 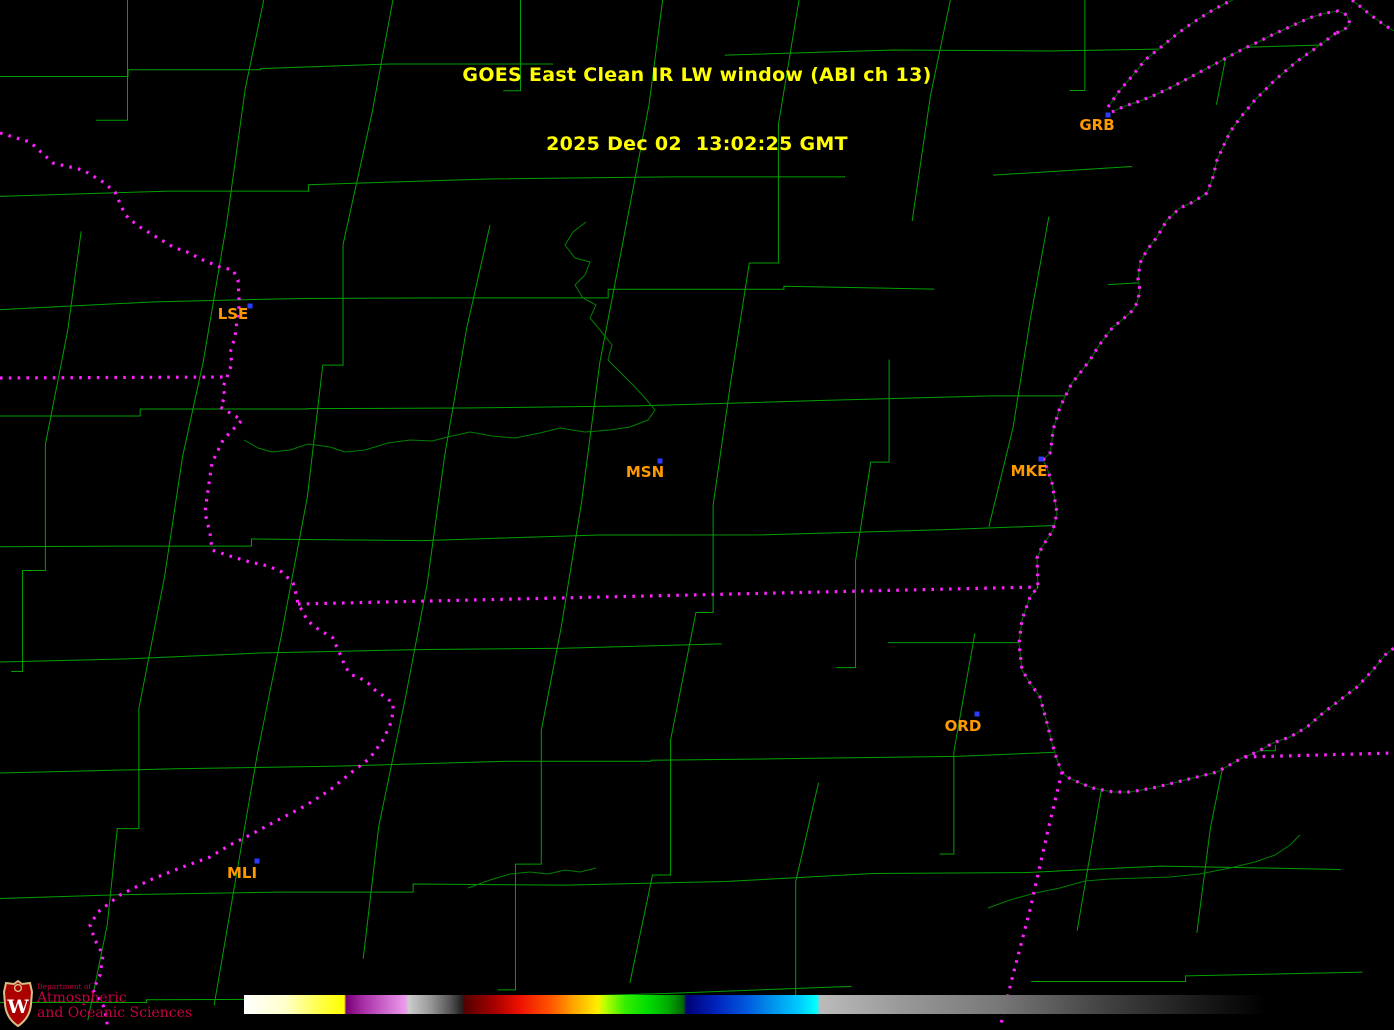 What do you see at coordinates (113, 377) in the screenshot?
I see `mn-ia-border-border` at bounding box center [113, 377].